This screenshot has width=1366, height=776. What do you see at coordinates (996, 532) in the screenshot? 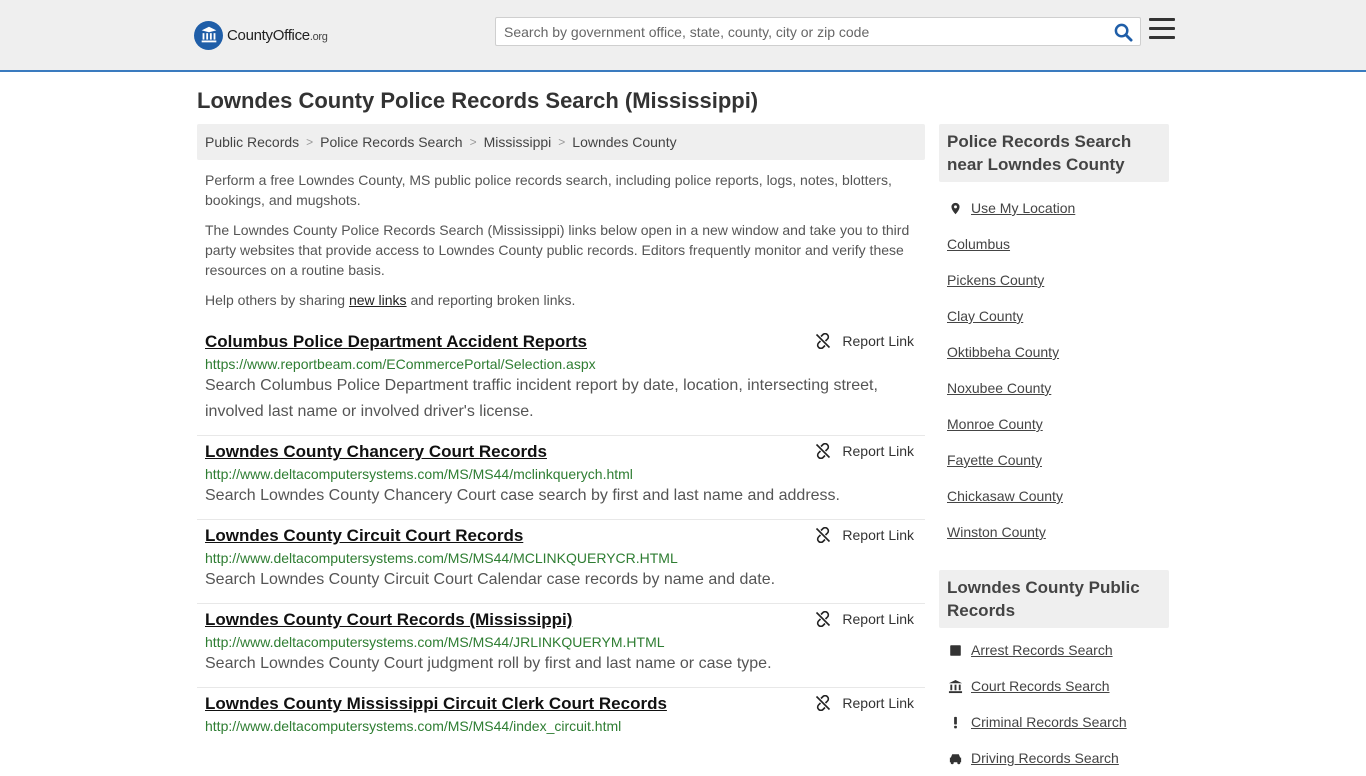
I see `nearby-link-winston-county: Winston County` at bounding box center [996, 532].